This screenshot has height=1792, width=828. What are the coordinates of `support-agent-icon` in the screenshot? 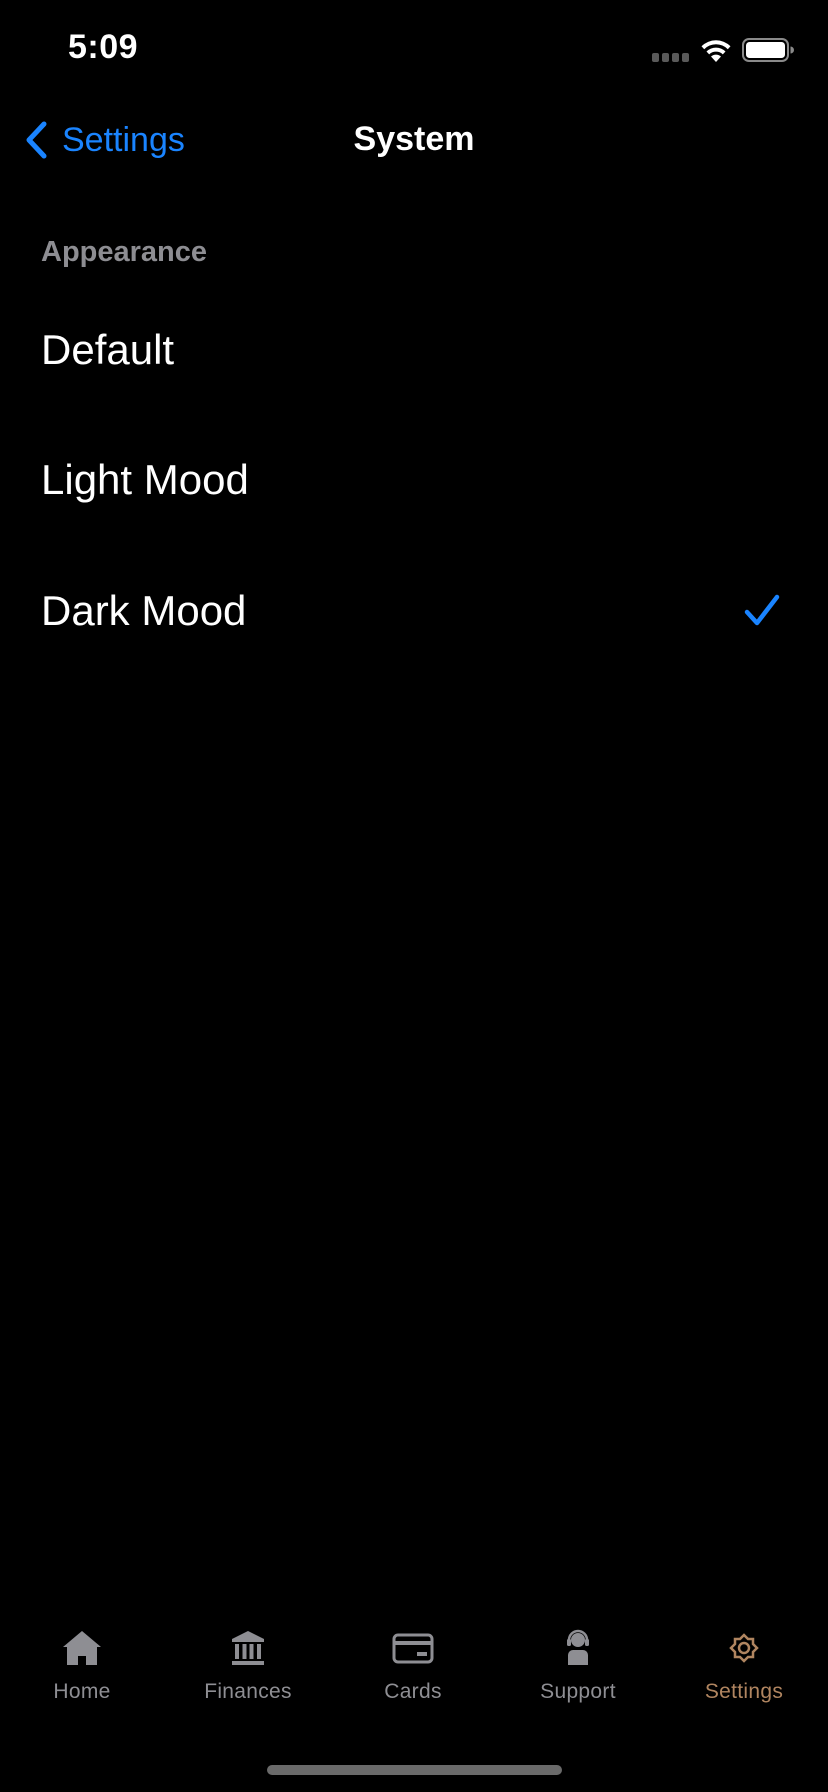 It's located at (578, 1647).